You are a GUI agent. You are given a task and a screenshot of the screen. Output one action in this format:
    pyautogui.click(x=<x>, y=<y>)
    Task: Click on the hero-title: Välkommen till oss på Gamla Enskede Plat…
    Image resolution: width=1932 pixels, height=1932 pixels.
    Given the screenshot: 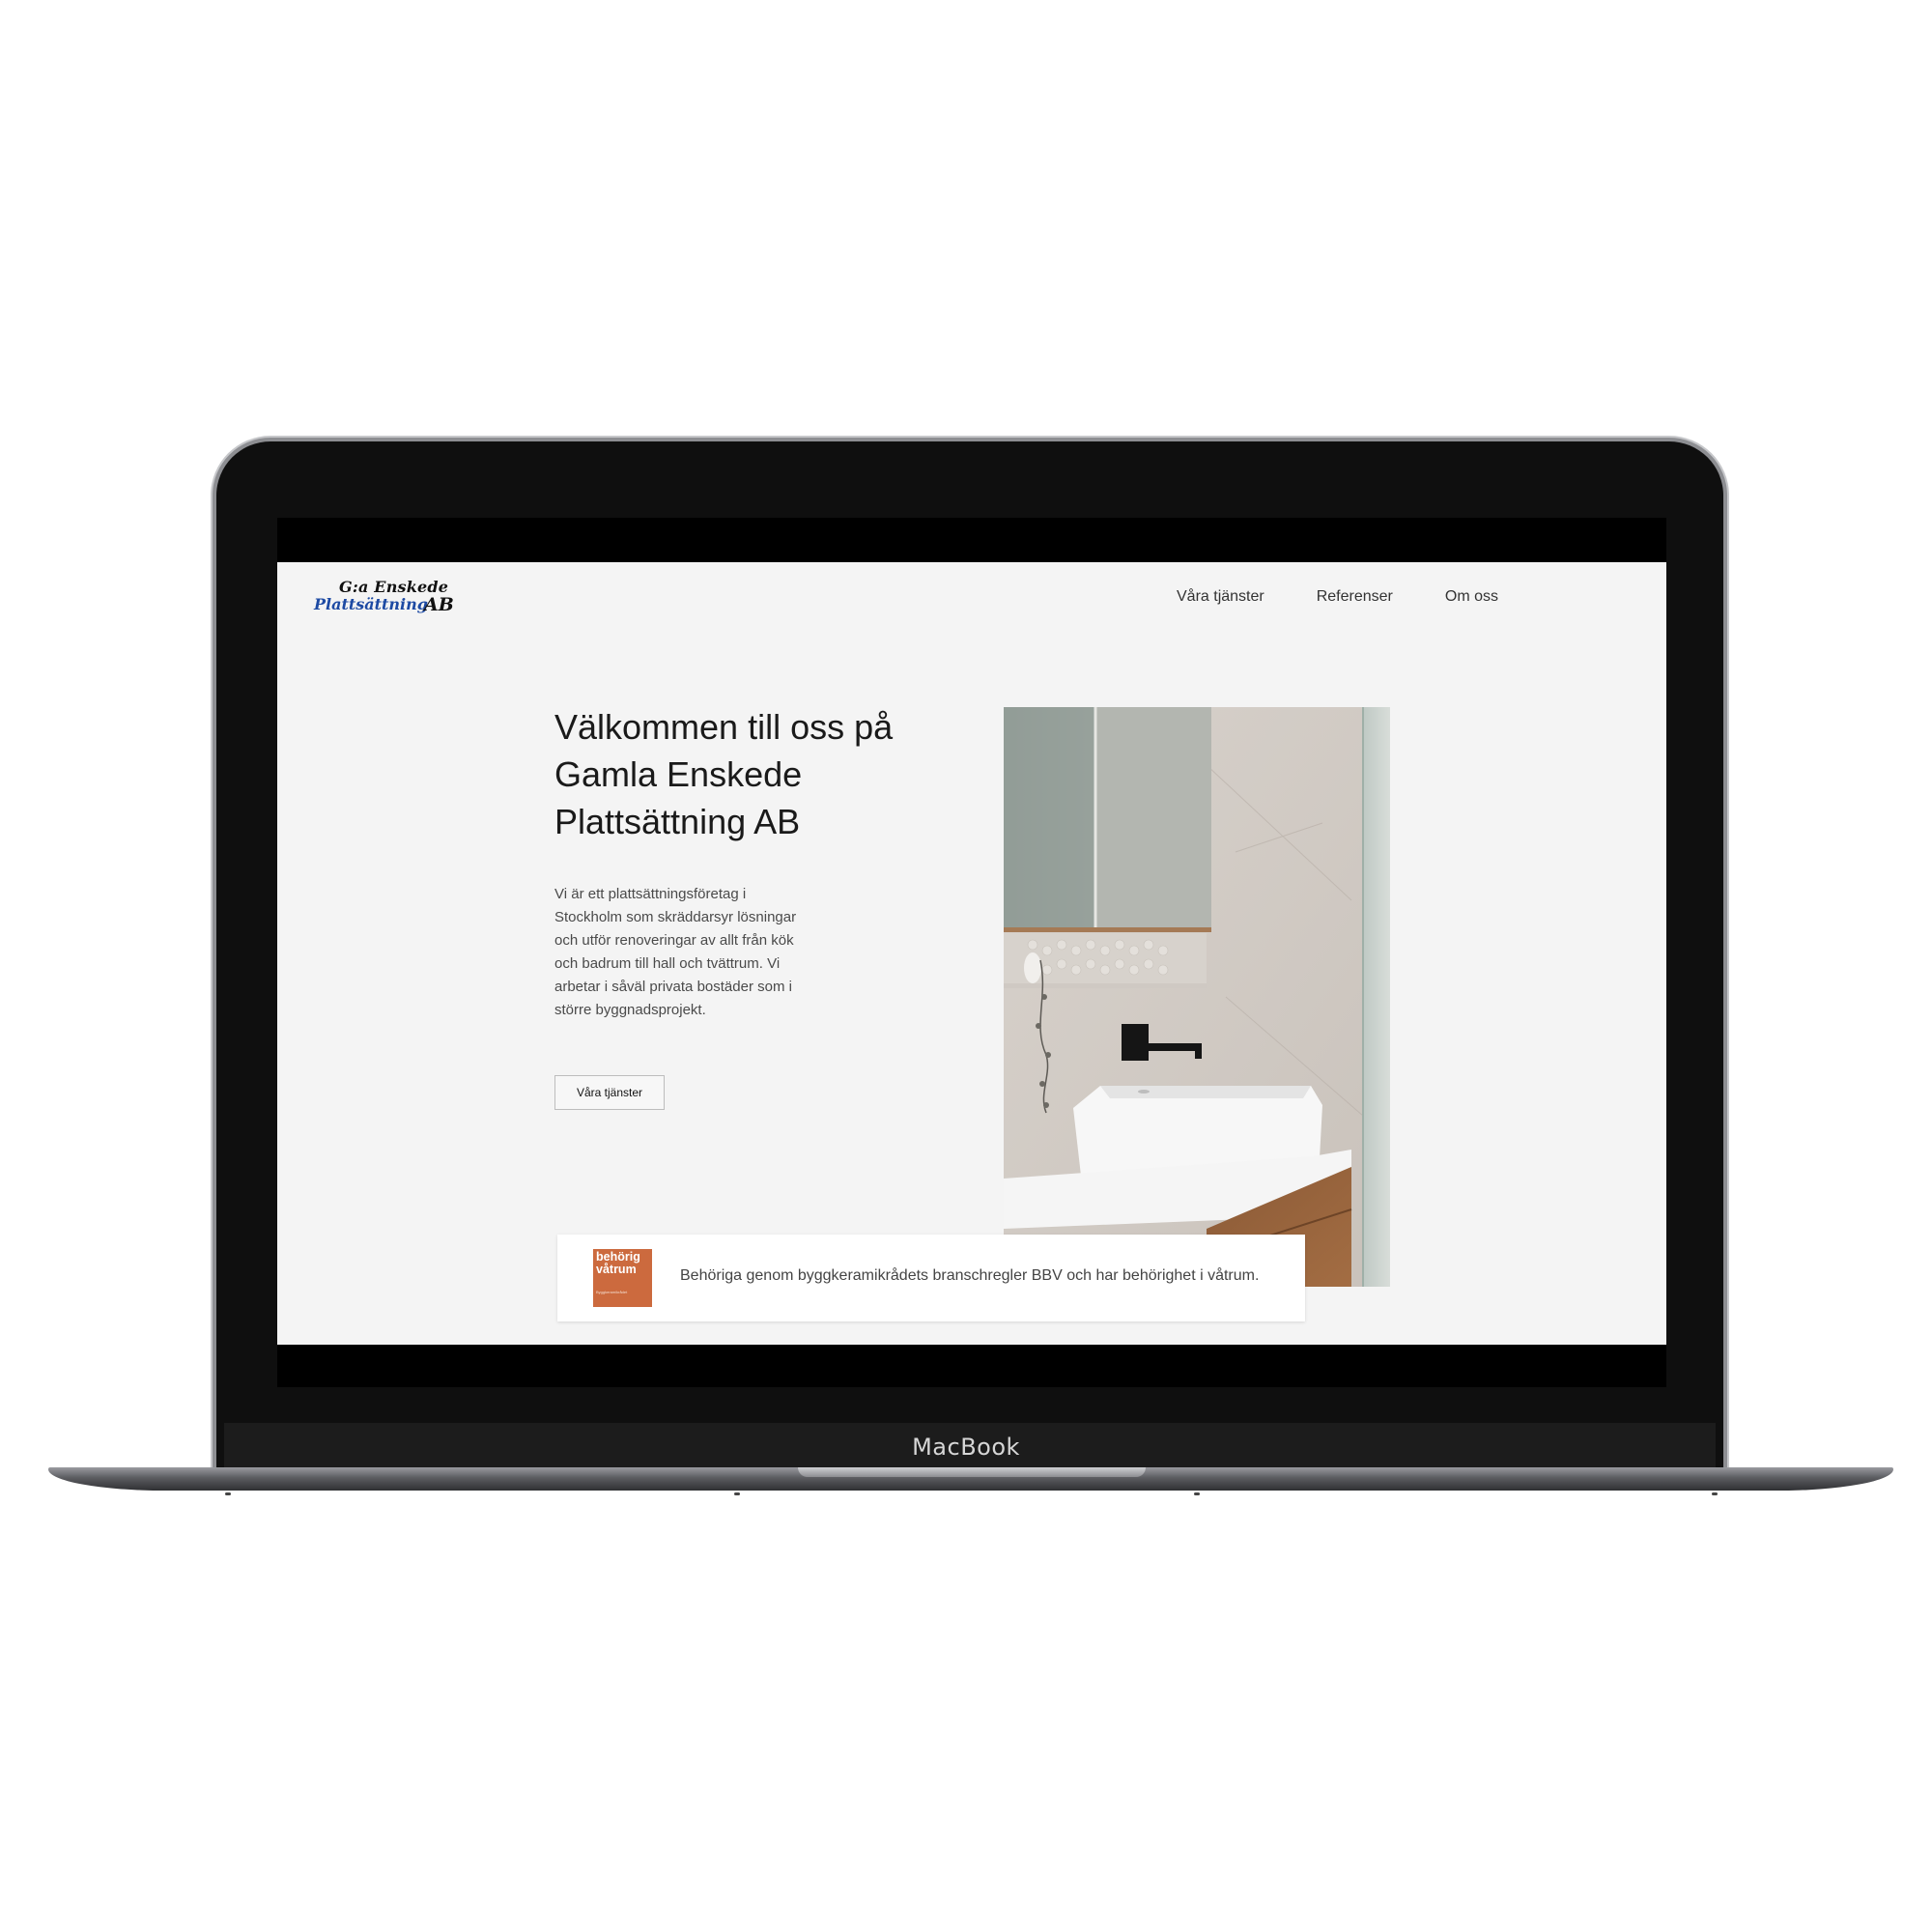 What is the action you would take?
    pyautogui.click(x=724, y=774)
    